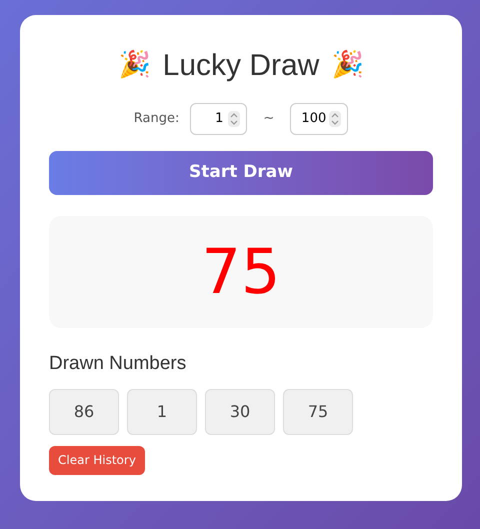 This screenshot has height=529, width=480. I want to click on history-number: 86, so click(84, 411).